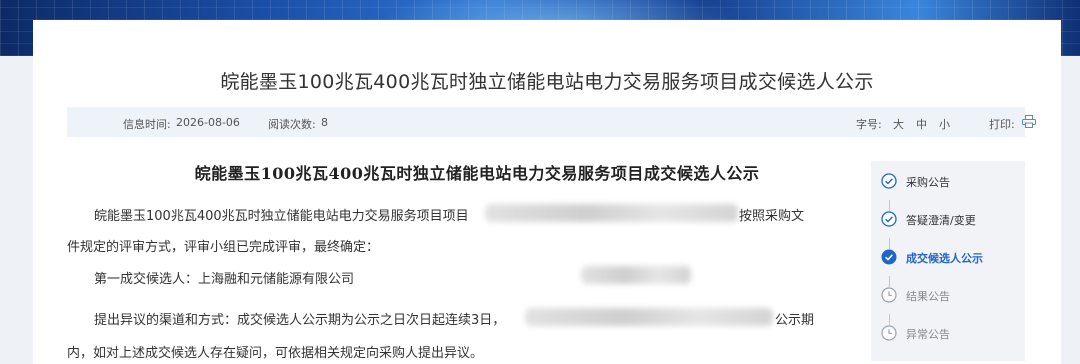 The height and width of the screenshot is (364, 1080). I want to click on page-title: 皖能墨玉100兆瓦400兆瓦时独立储能电站电力交易服务项目成交候选人公示, so click(547, 82).